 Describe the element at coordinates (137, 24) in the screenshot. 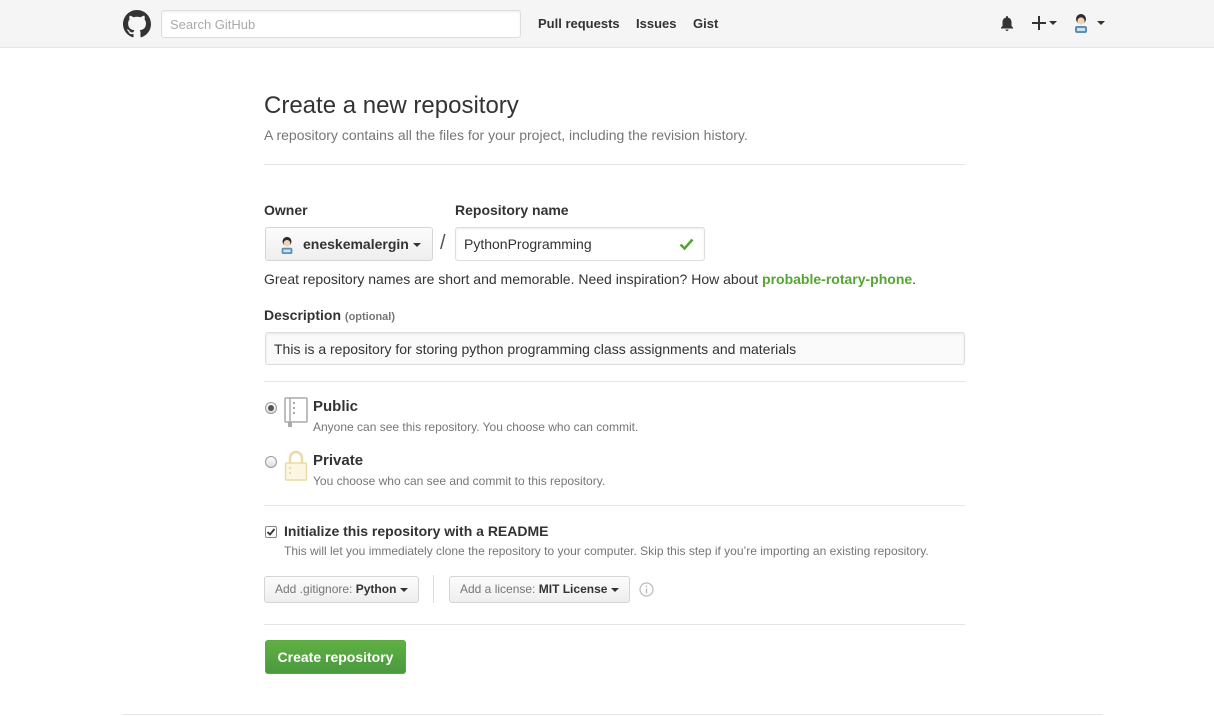

I see `github-logo-icon` at that location.